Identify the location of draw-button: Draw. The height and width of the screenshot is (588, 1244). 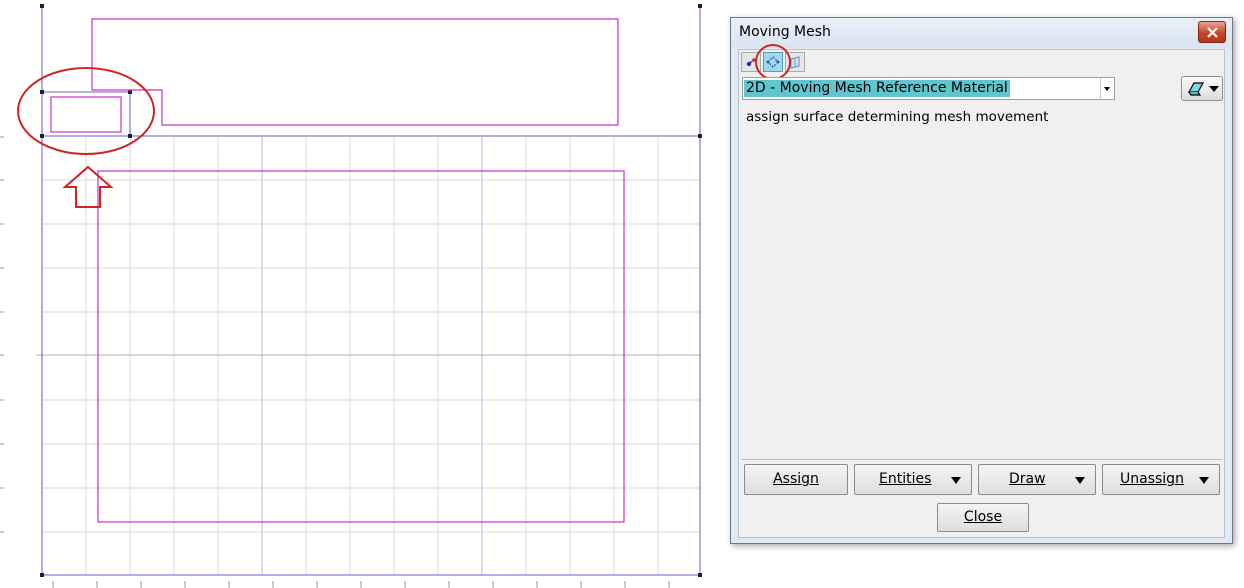
(1037, 479).